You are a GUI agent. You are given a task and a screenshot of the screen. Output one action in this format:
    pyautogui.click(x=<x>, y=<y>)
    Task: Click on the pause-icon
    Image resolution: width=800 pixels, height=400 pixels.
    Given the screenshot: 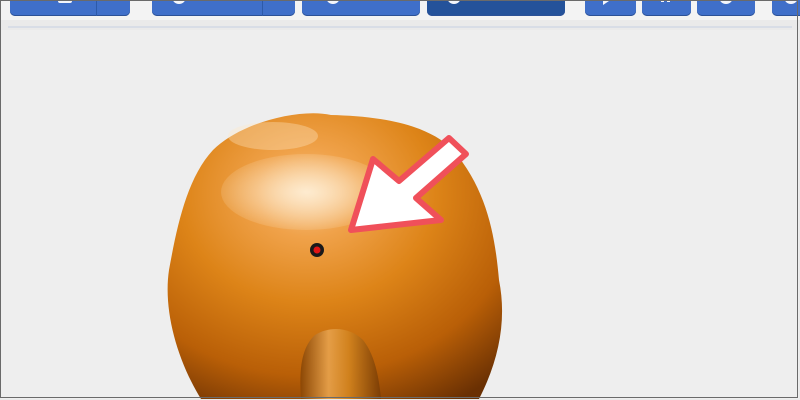 What is the action you would take?
    pyautogui.click(x=666, y=2)
    